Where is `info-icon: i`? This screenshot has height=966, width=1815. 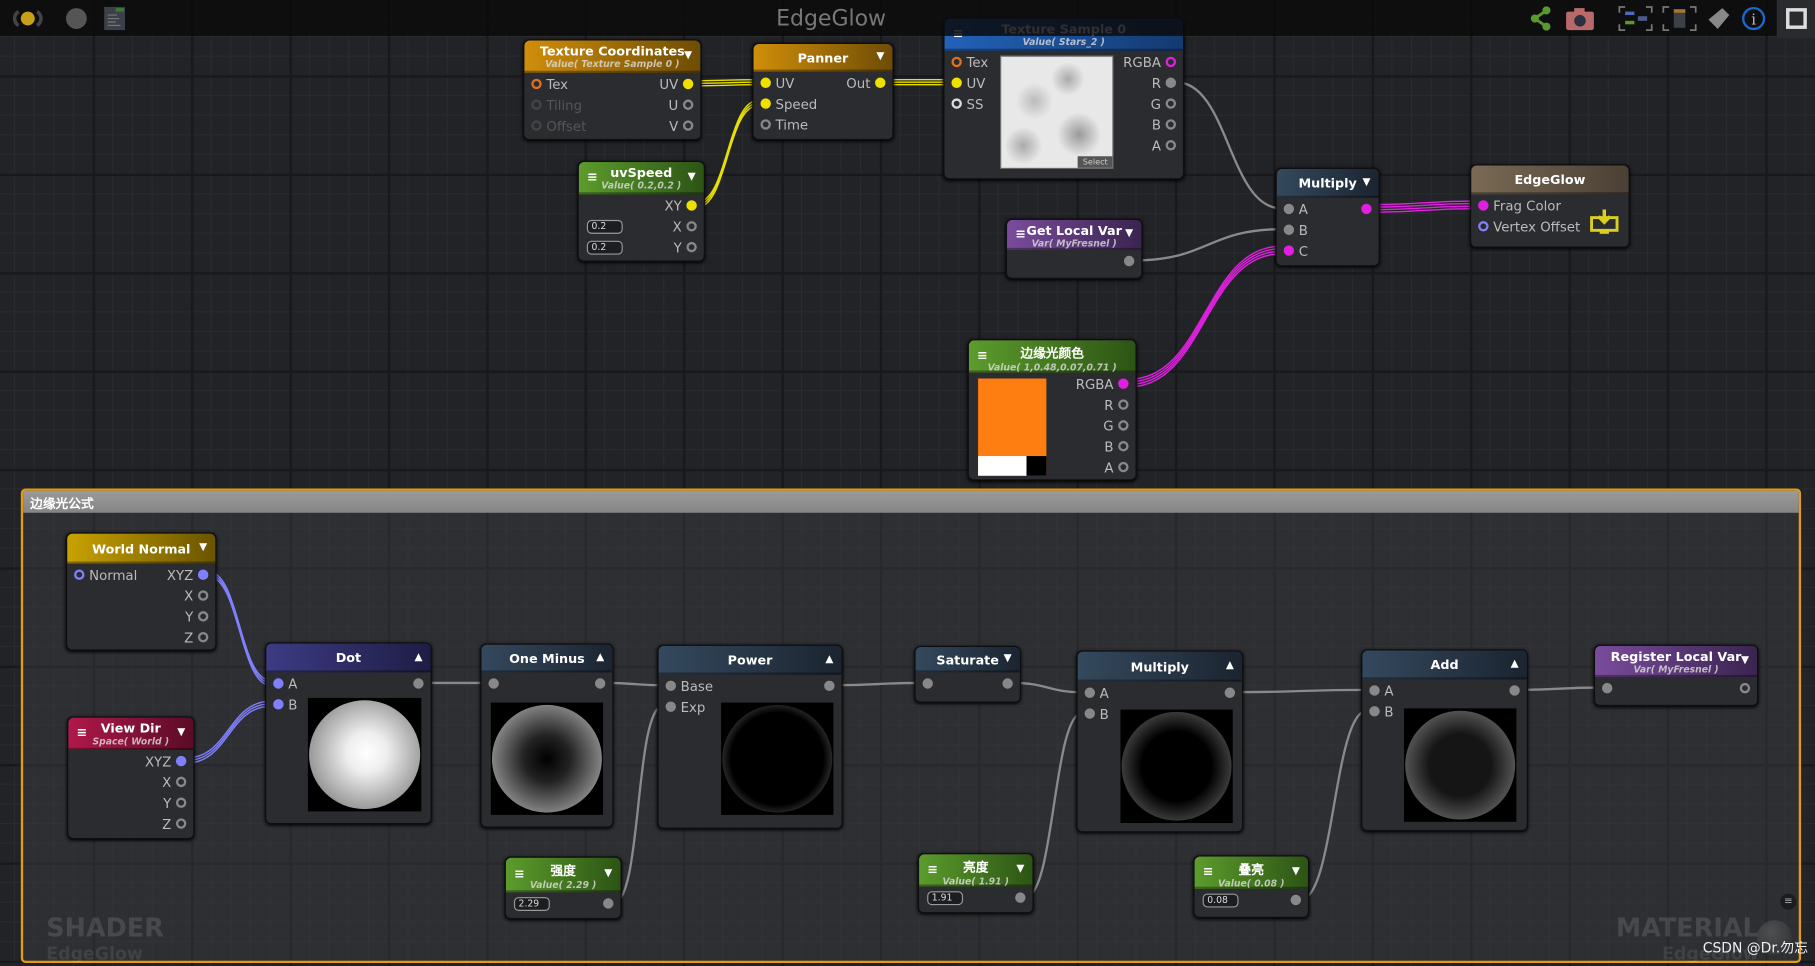 info-icon: i is located at coordinates (1753, 18).